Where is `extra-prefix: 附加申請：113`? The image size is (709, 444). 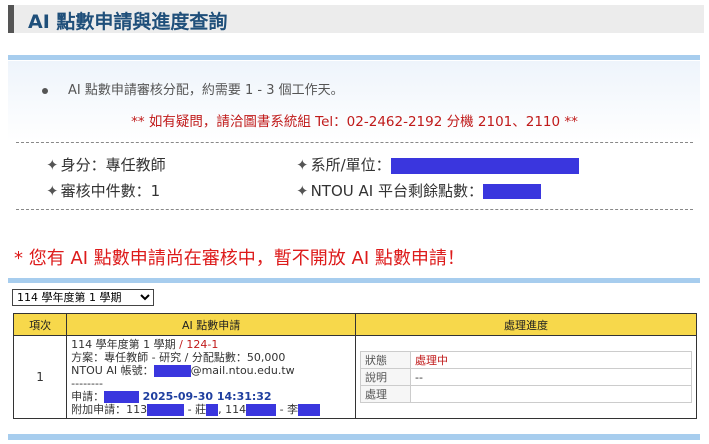 extra-prefix: 附加申請：113 is located at coordinates (109, 409).